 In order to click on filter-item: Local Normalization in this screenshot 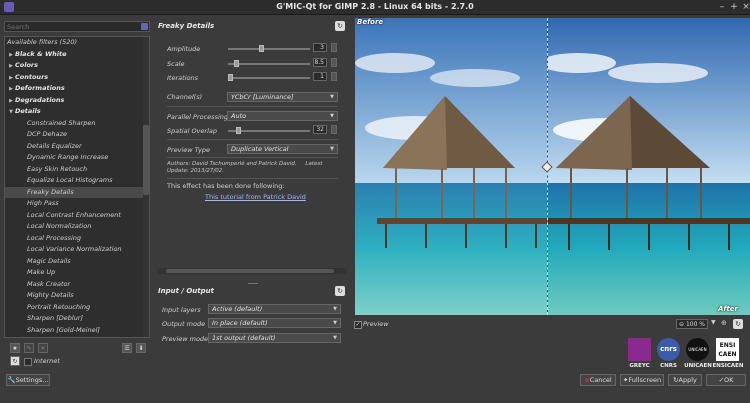, I will do `click(77, 227)`.